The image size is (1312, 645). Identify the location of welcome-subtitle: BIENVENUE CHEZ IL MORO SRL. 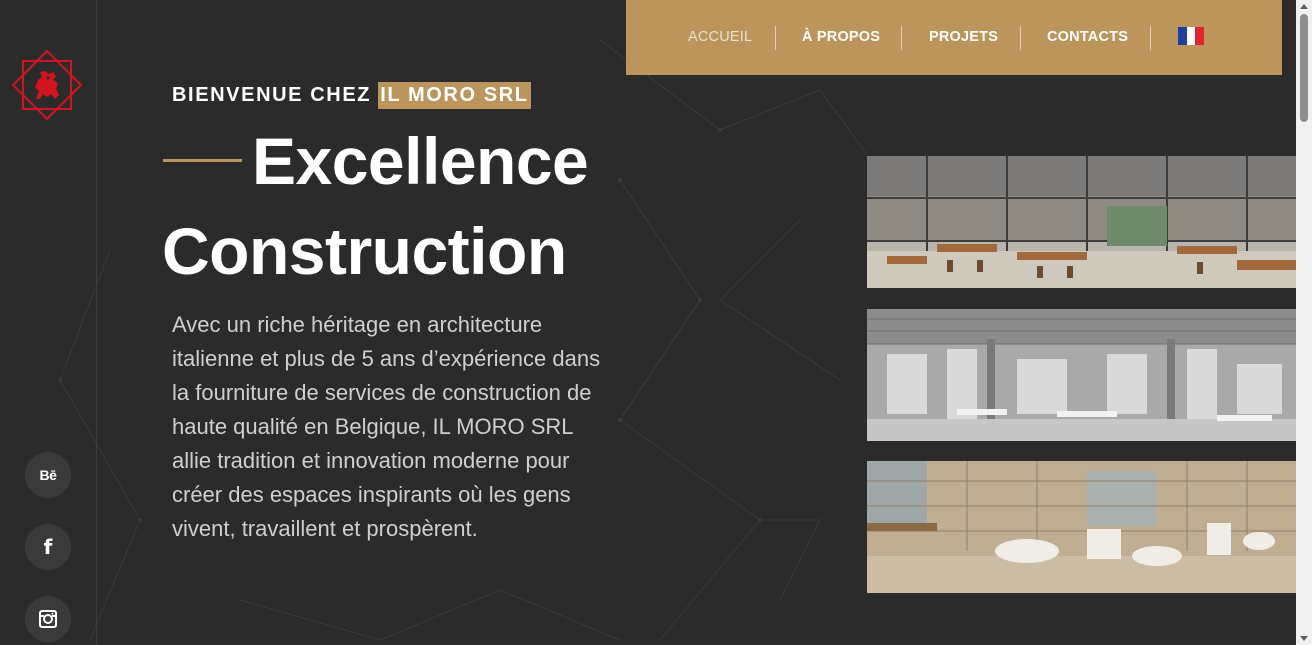
(351, 95).